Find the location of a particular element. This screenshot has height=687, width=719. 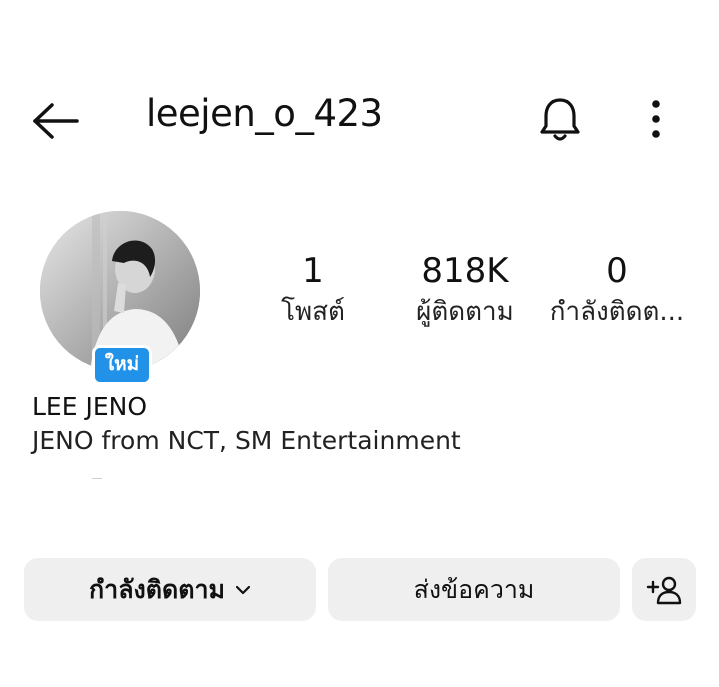

message-button: ส่งข้อความ is located at coordinates (474, 589).